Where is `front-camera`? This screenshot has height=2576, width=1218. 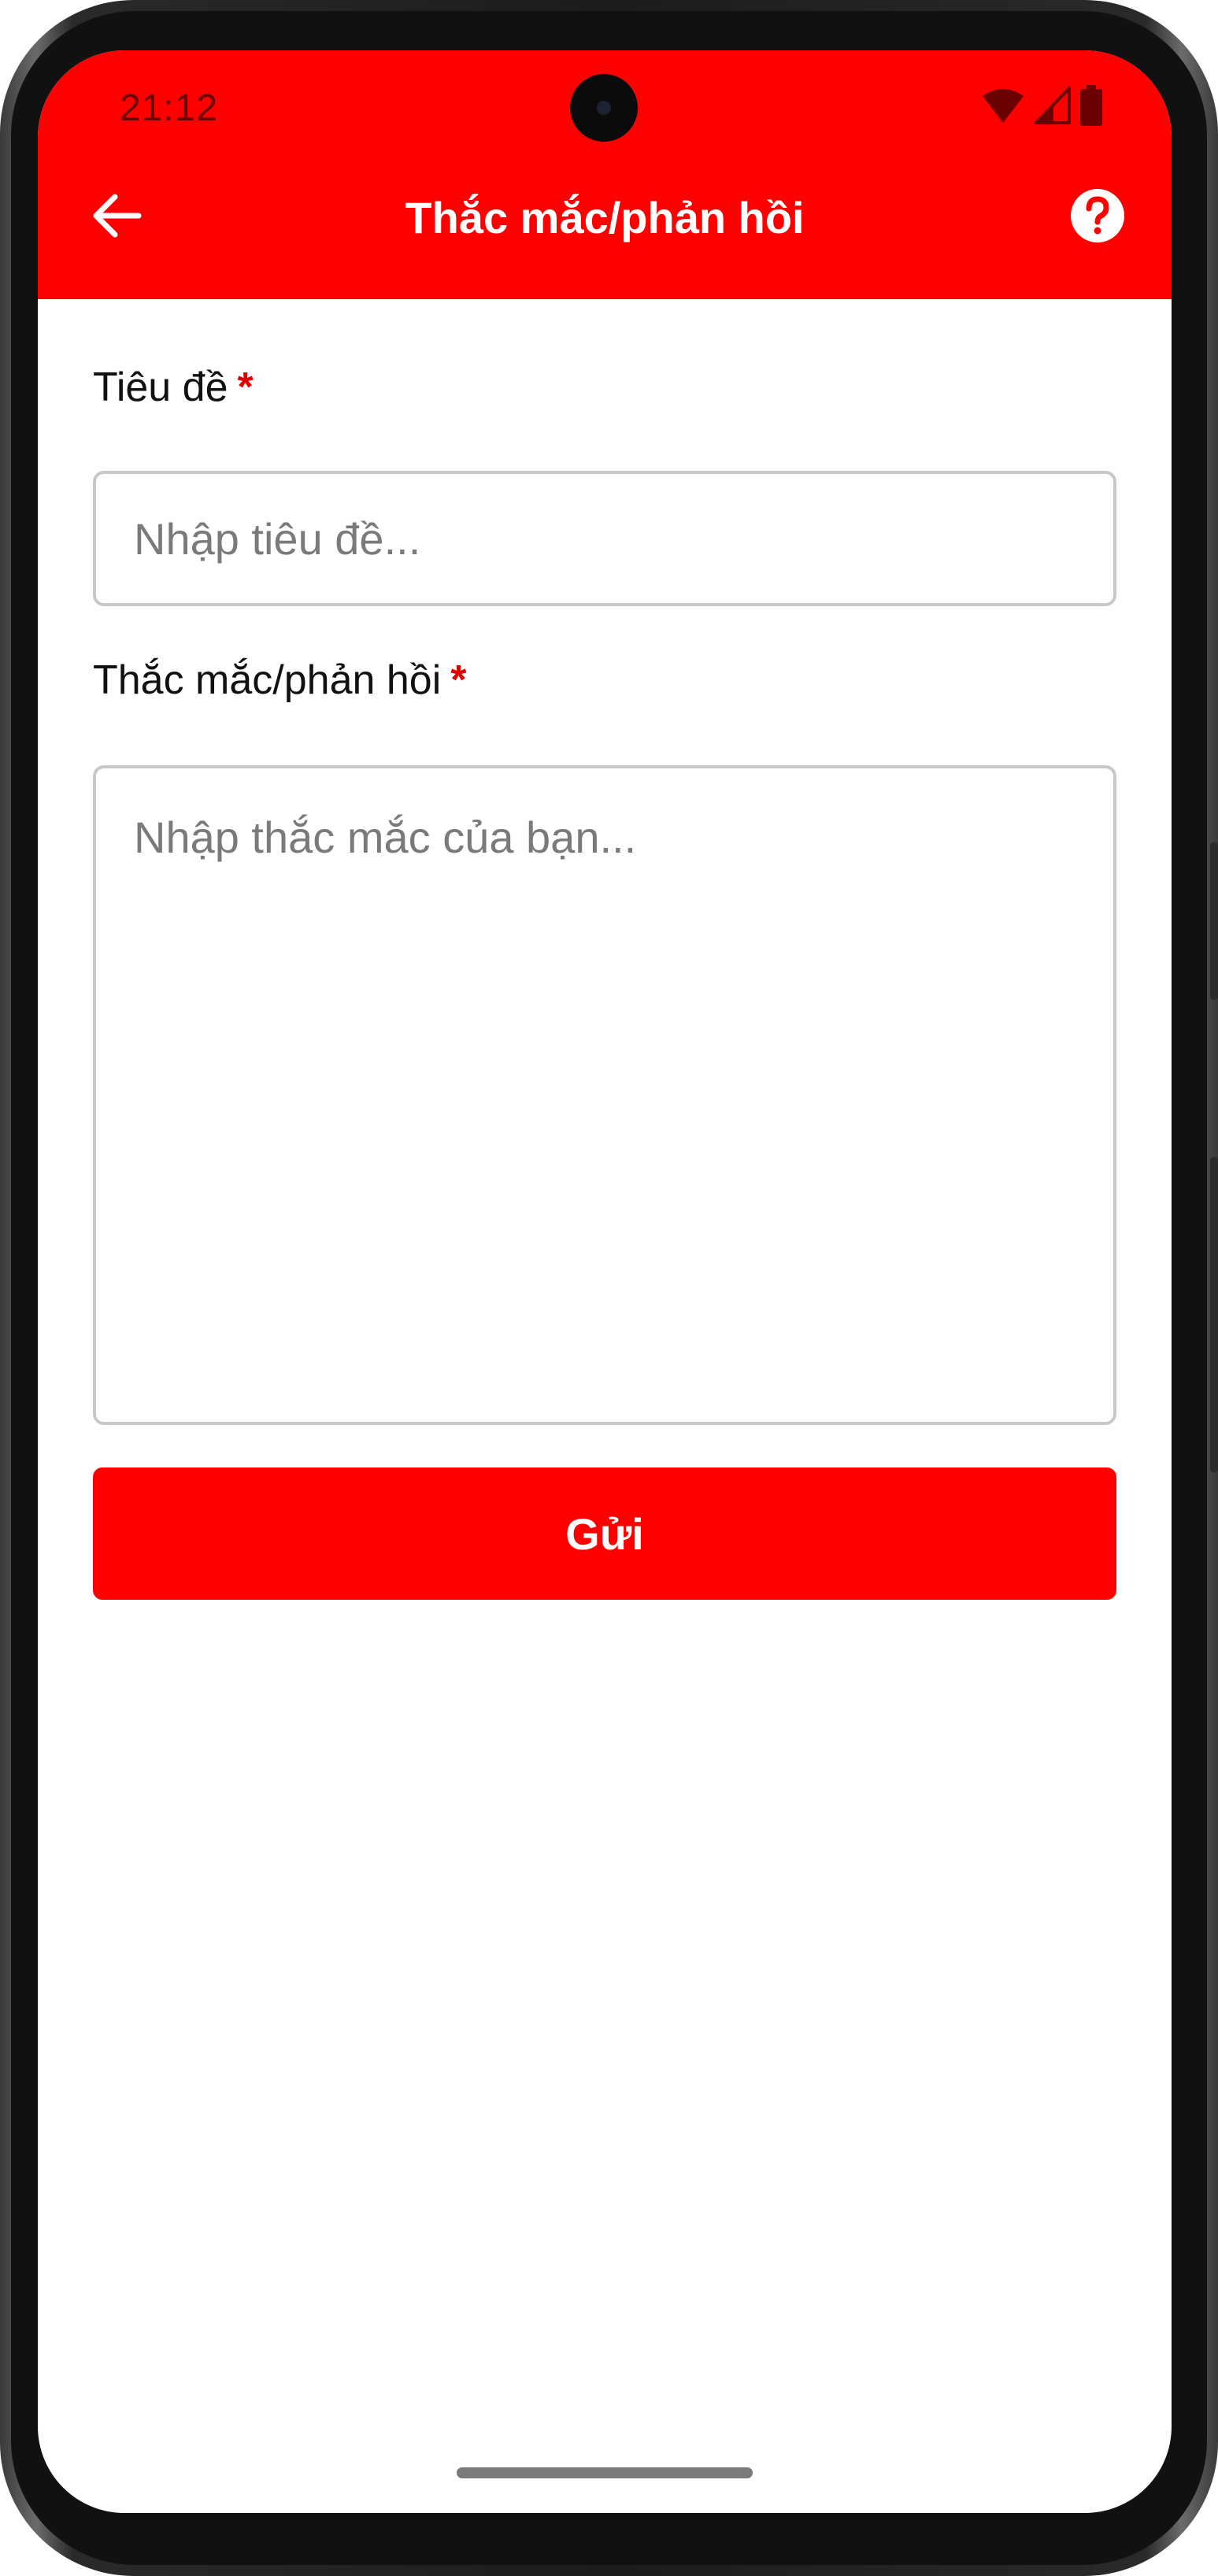
front-camera is located at coordinates (604, 108).